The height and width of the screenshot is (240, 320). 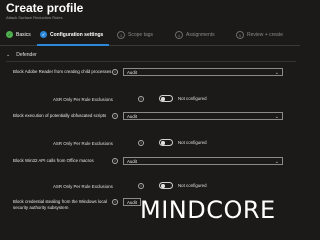 I want to click on tab-scope-tags: 3 Scope tags, so click(x=135, y=35).